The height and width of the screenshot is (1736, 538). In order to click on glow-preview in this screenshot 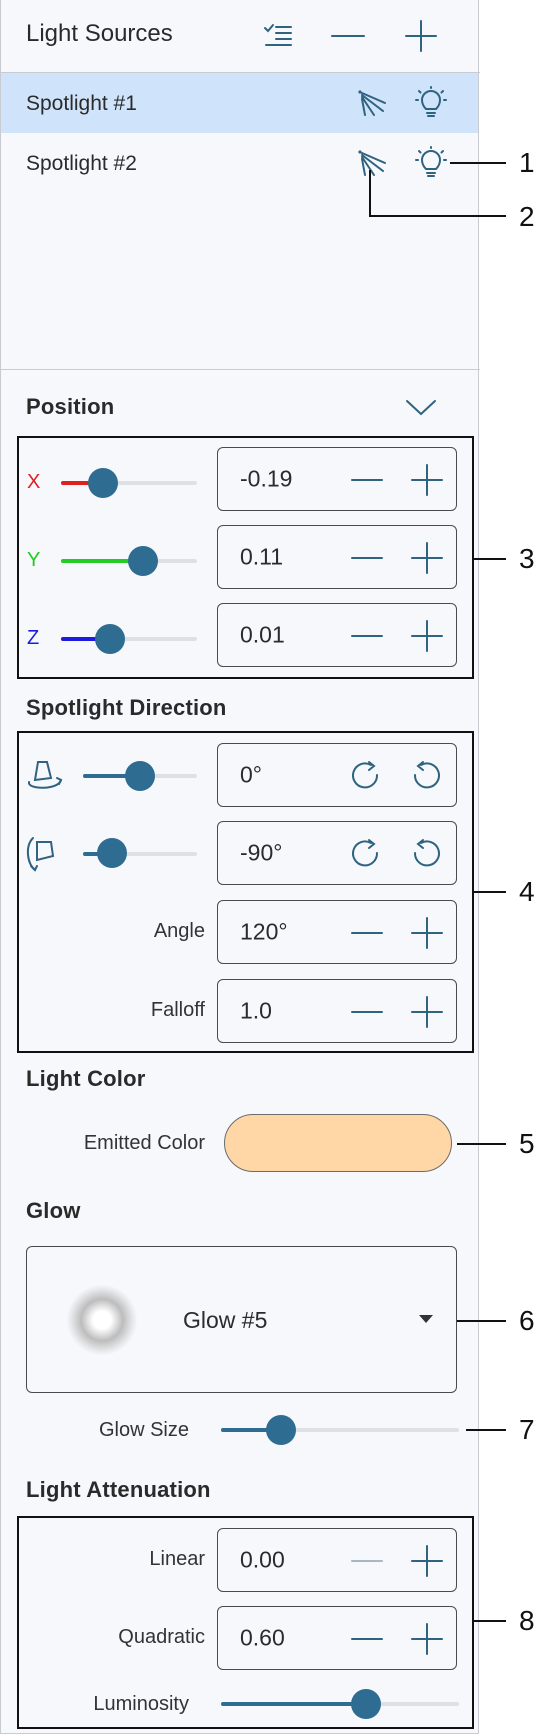, I will do `click(102, 1320)`.